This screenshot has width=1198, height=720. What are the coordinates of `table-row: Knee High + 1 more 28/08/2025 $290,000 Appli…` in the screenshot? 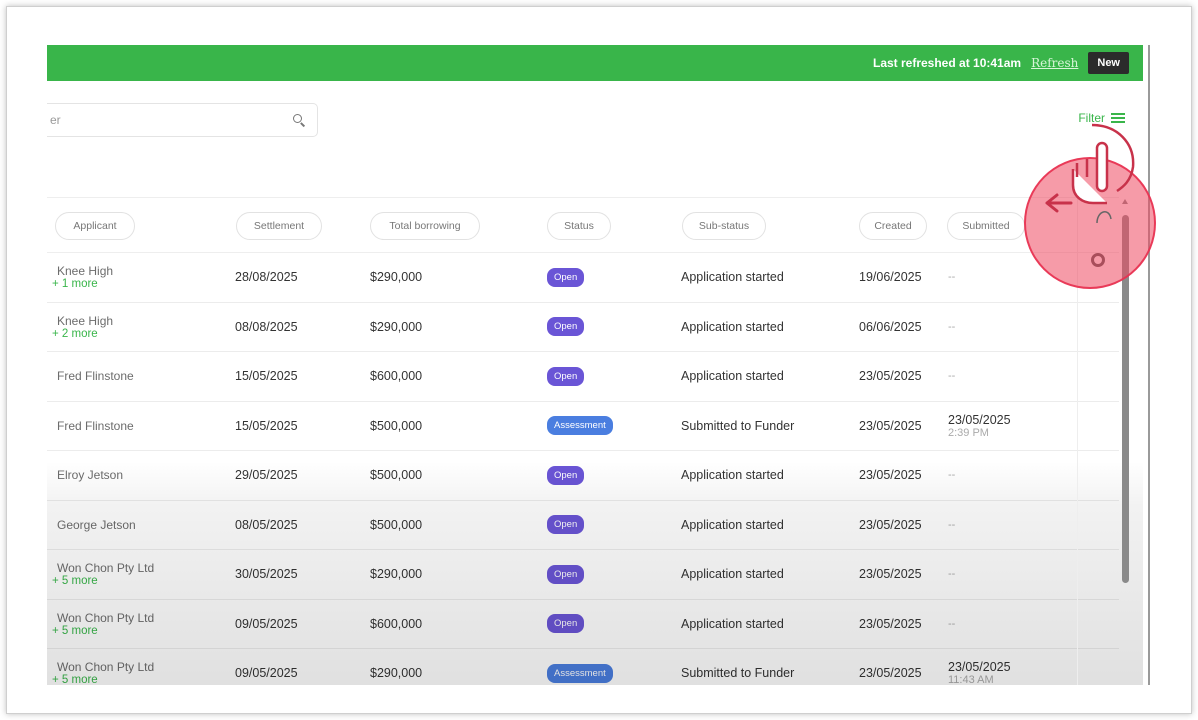 It's located at (583, 278).